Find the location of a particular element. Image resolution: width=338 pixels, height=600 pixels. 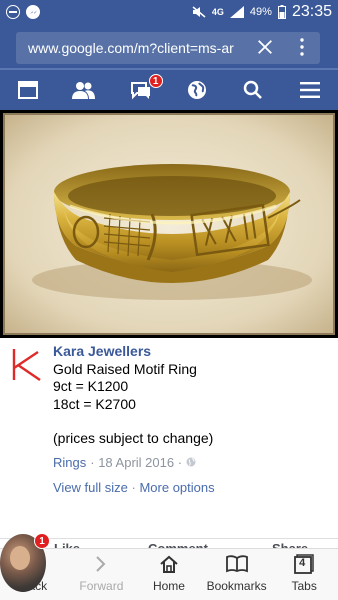

address-bar: www.google.com/m?client=ms-ar is located at coordinates (168, 48).